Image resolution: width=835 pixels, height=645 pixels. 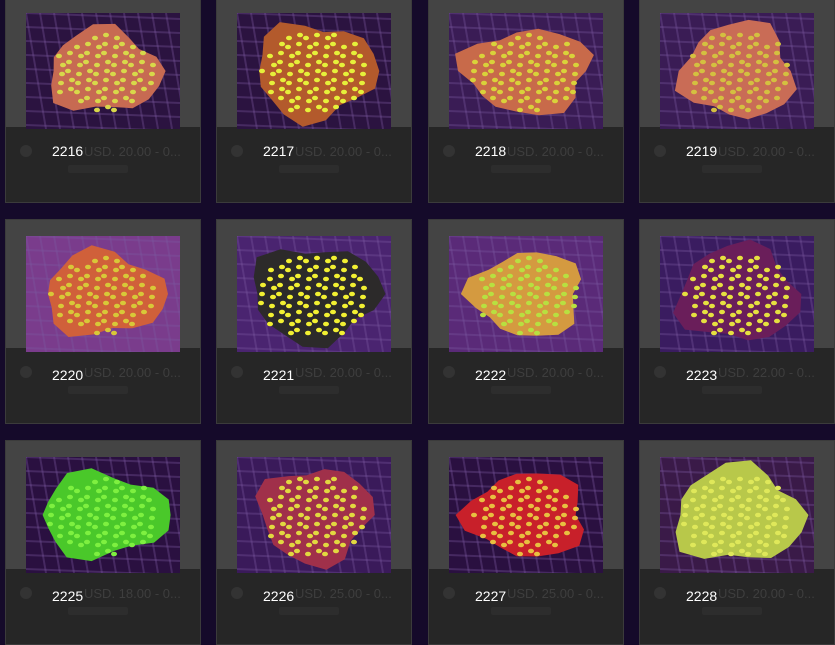 I want to click on product-card: USD. 25.00 - 0... 2226, so click(x=314, y=542).